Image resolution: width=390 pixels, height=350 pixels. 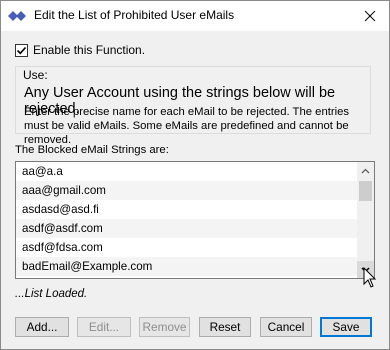 What do you see at coordinates (186, 266) in the screenshot?
I see `list-item: badEmail@Example.com` at bounding box center [186, 266].